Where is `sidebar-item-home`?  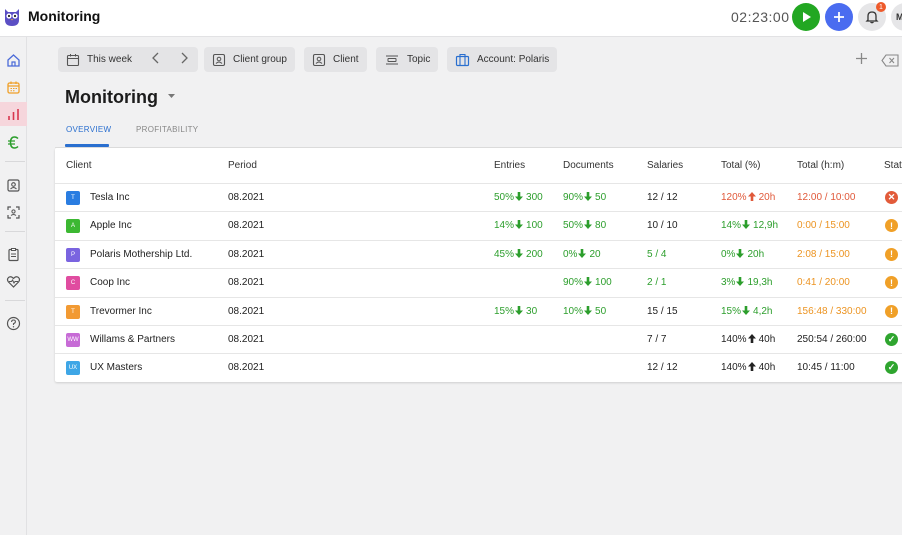
sidebar-item-home is located at coordinates (13, 60).